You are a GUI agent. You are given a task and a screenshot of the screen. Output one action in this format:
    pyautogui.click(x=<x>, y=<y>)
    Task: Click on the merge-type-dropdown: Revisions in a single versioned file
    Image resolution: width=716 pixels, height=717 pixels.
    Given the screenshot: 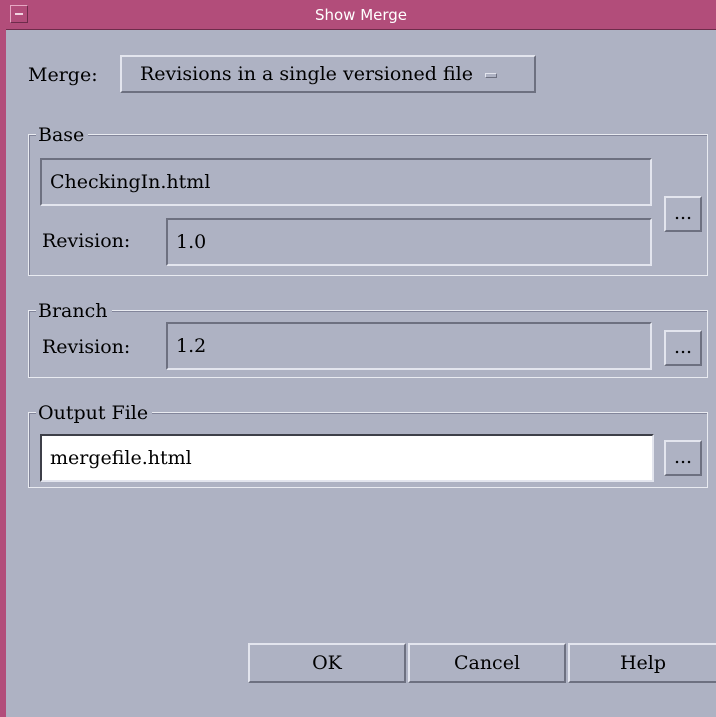 What is the action you would take?
    pyautogui.click(x=328, y=74)
    